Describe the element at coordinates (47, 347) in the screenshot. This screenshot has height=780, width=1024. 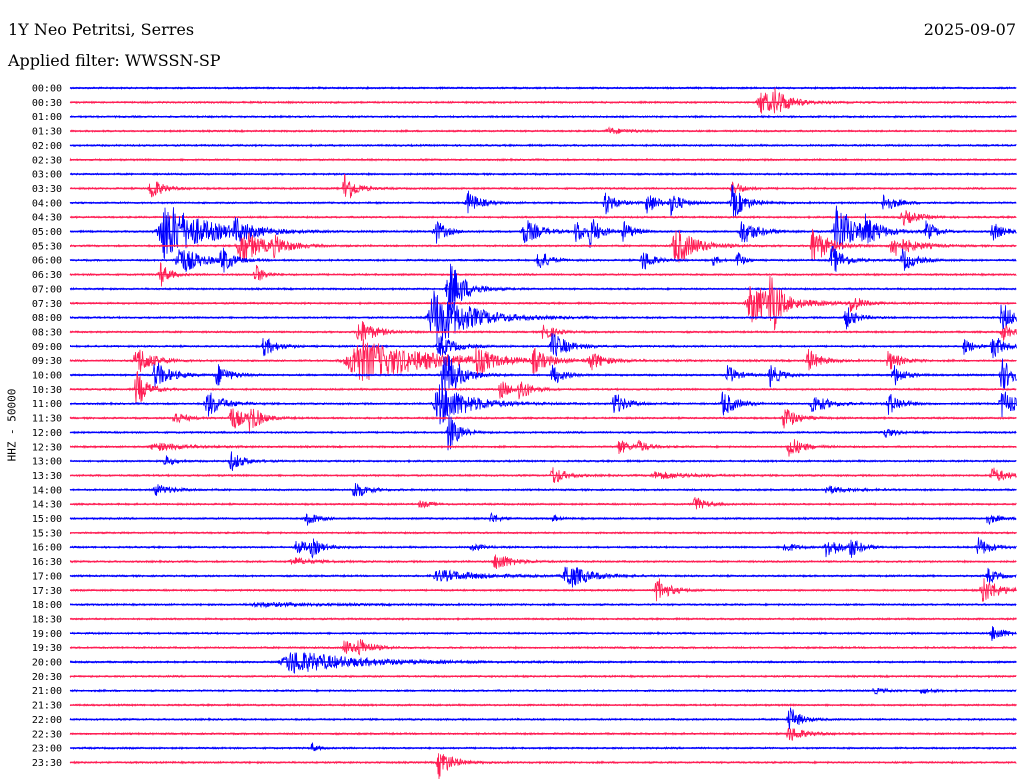
I see `time-tick-label: 09:00` at that location.